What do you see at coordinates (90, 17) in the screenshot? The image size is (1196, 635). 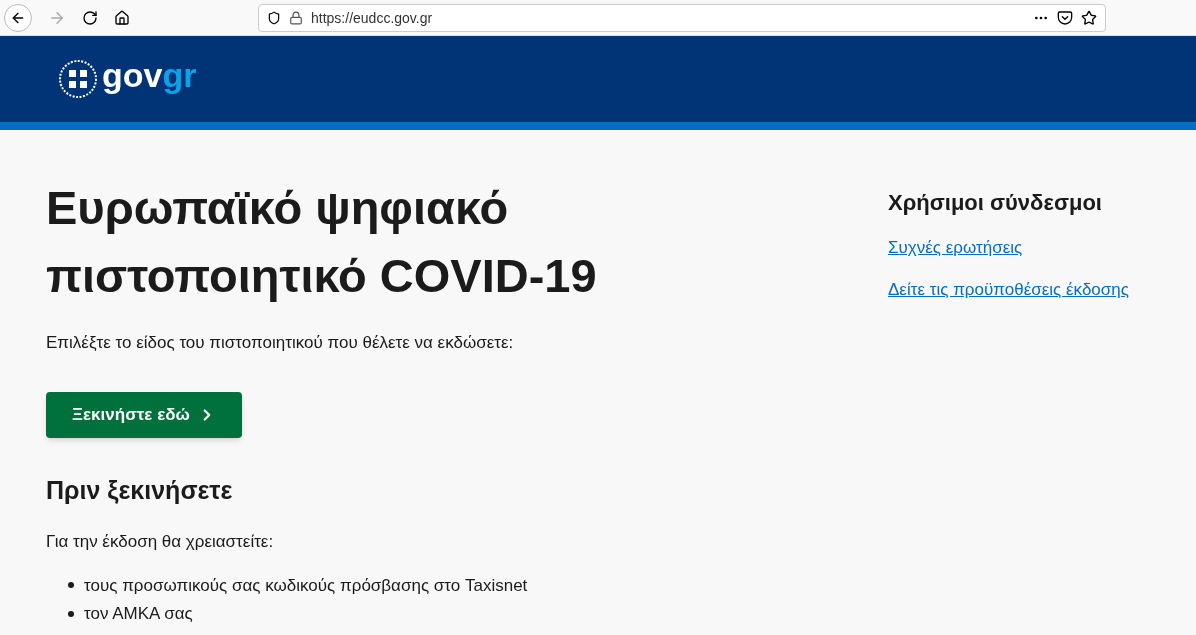 I see `reload-button` at bounding box center [90, 17].